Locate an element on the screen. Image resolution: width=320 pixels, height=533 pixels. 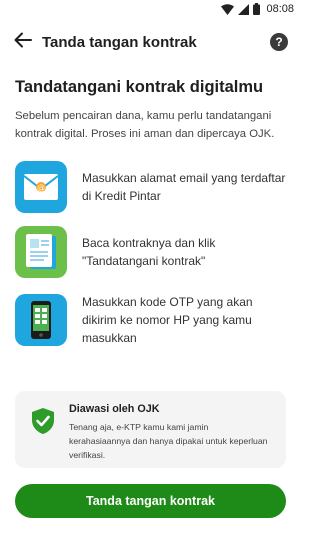
document-icon is located at coordinates (41, 252).